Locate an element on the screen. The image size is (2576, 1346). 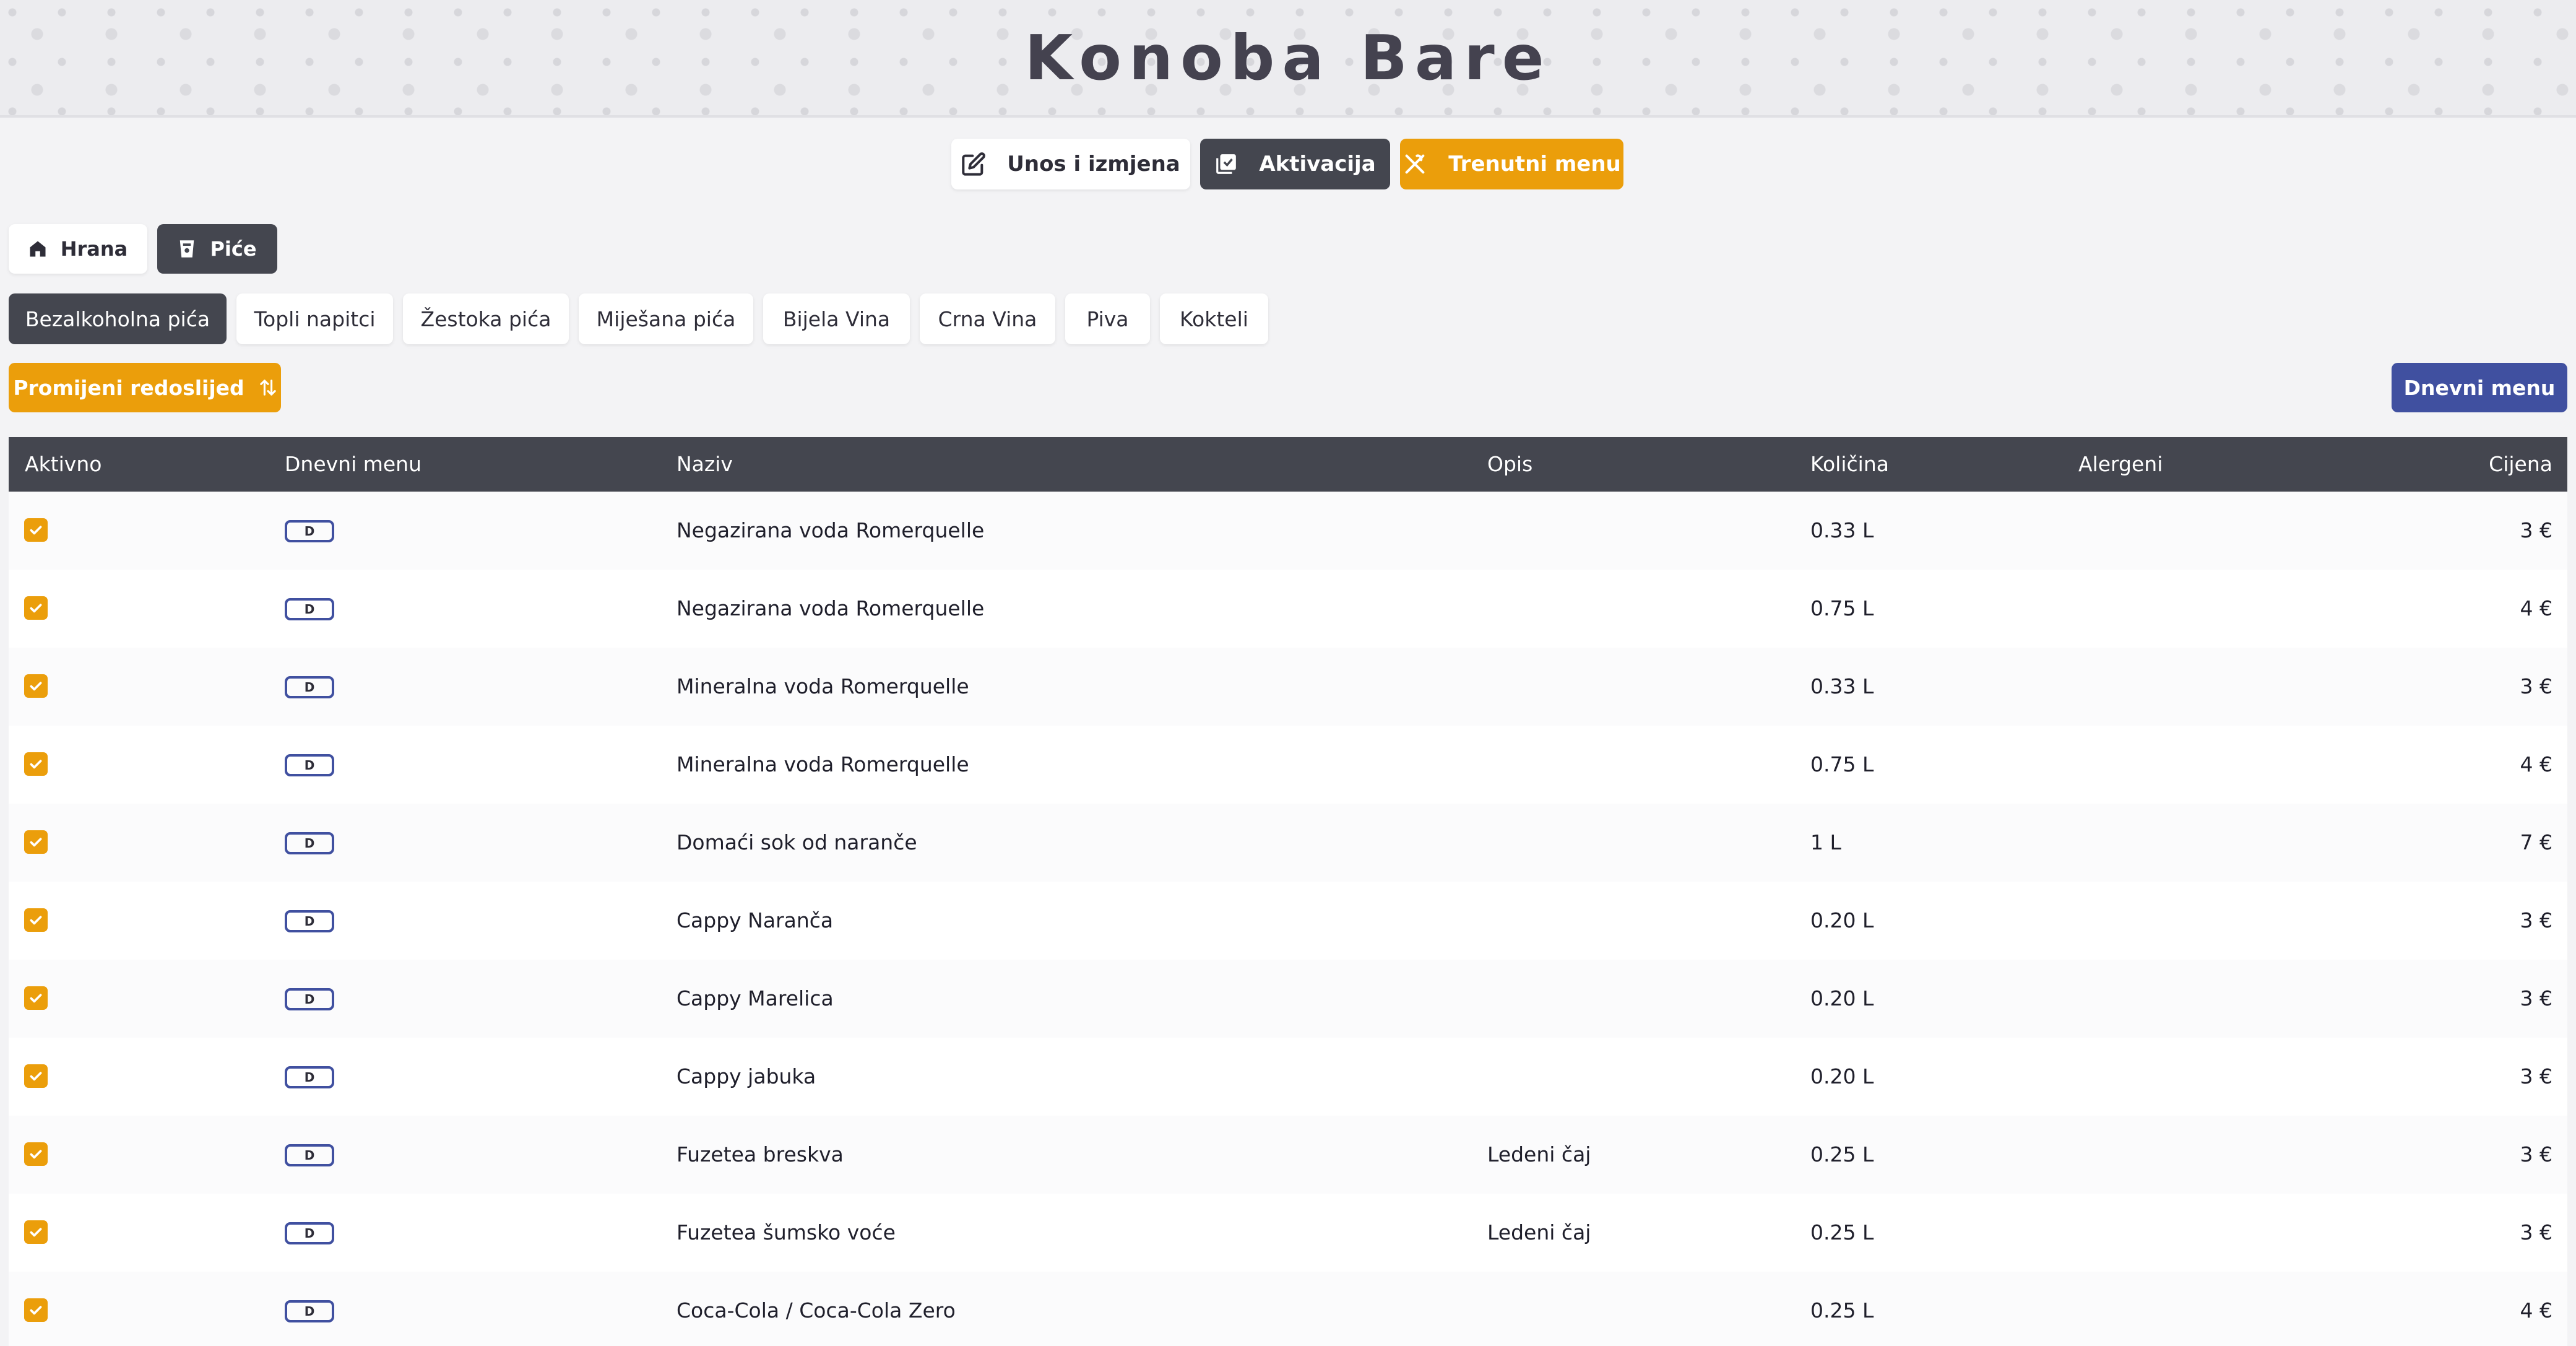
daily-menu-button: Dnevni menu is located at coordinates (2479, 387).